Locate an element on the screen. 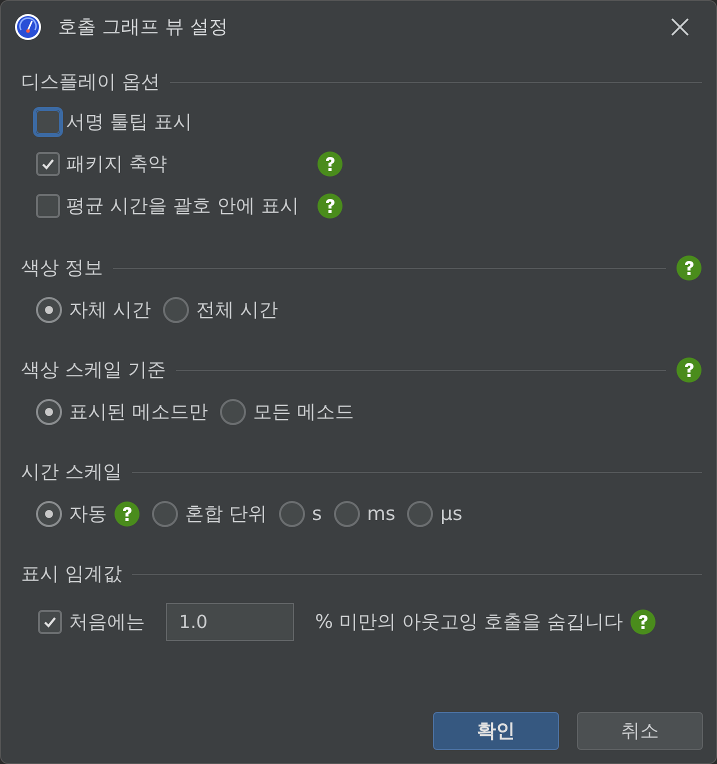 The height and width of the screenshot is (764, 717). cancel-button: 취소 is located at coordinates (640, 731).